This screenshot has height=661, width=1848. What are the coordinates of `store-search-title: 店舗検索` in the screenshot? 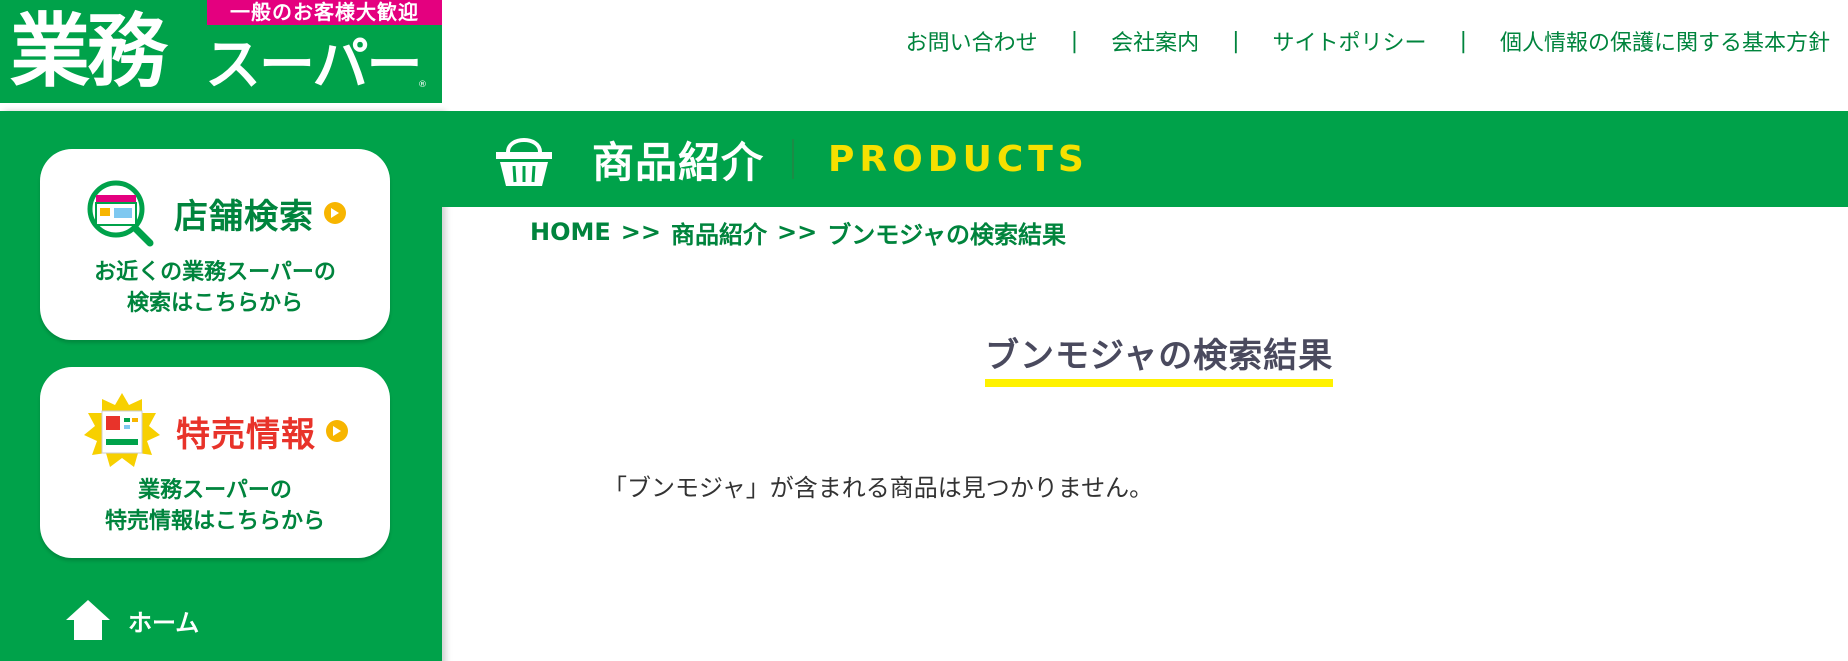 It's located at (244, 216).